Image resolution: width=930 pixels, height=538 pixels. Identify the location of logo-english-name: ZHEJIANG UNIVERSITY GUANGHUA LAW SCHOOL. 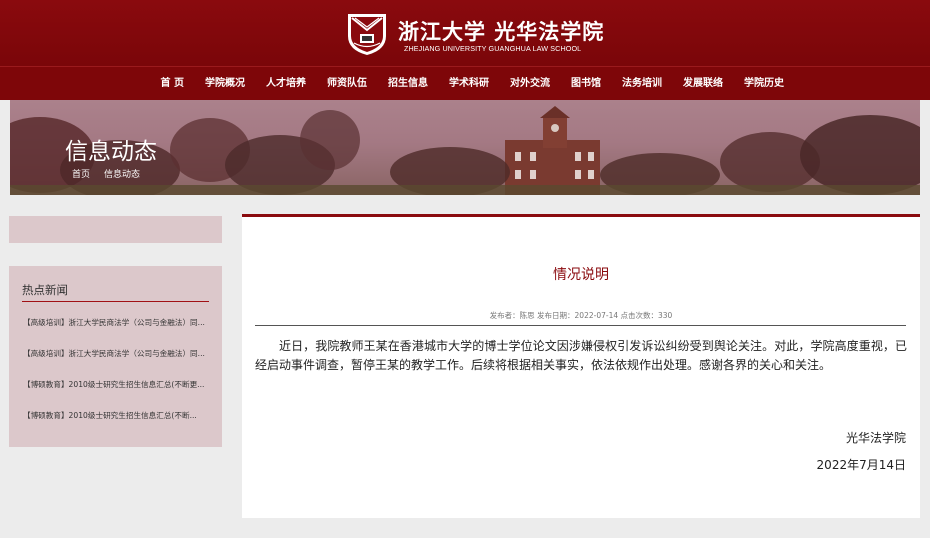
(493, 48).